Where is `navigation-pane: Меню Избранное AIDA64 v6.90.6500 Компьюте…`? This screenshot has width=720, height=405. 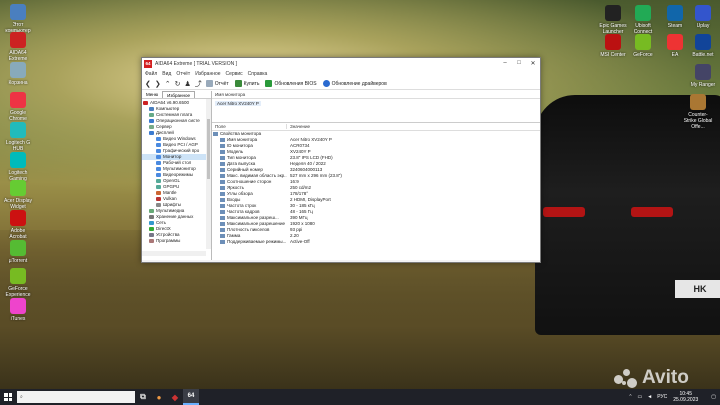
navigation-pane: Меню Избранное AIDA64 v6.90.6500 Компьюте… is located at coordinates (177, 176).